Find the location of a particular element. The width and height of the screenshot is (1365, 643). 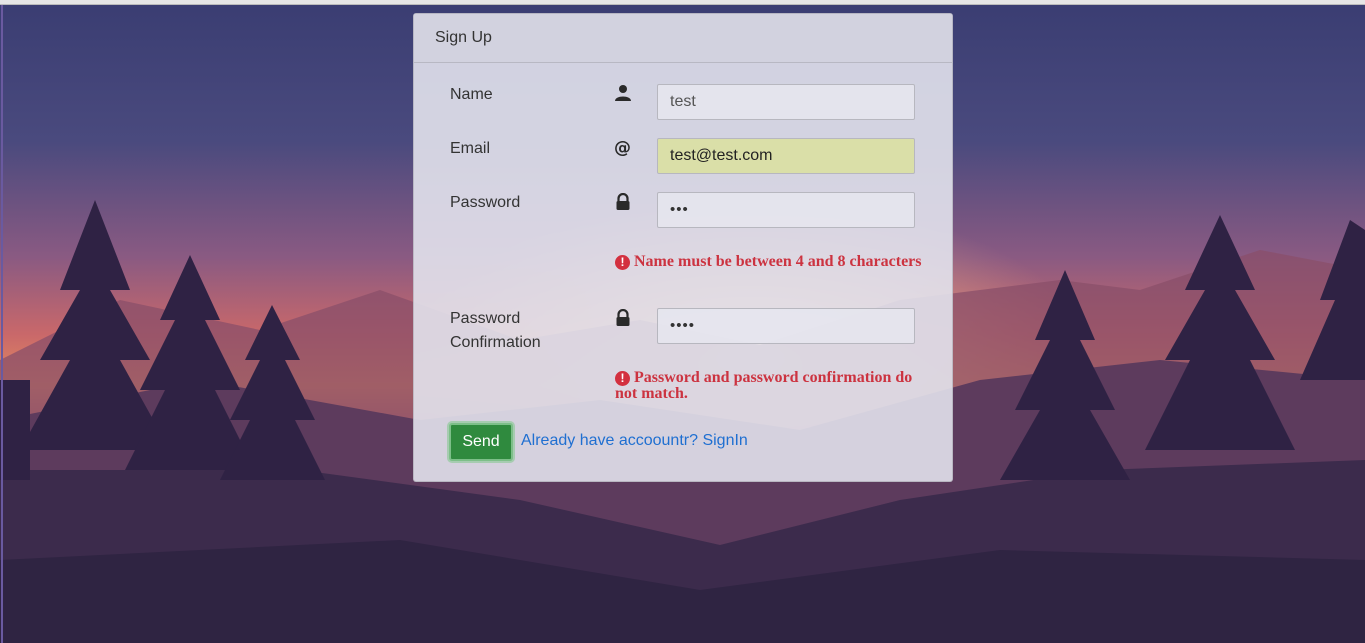

confirm-label: Password Confirmation is located at coordinates (495, 330).